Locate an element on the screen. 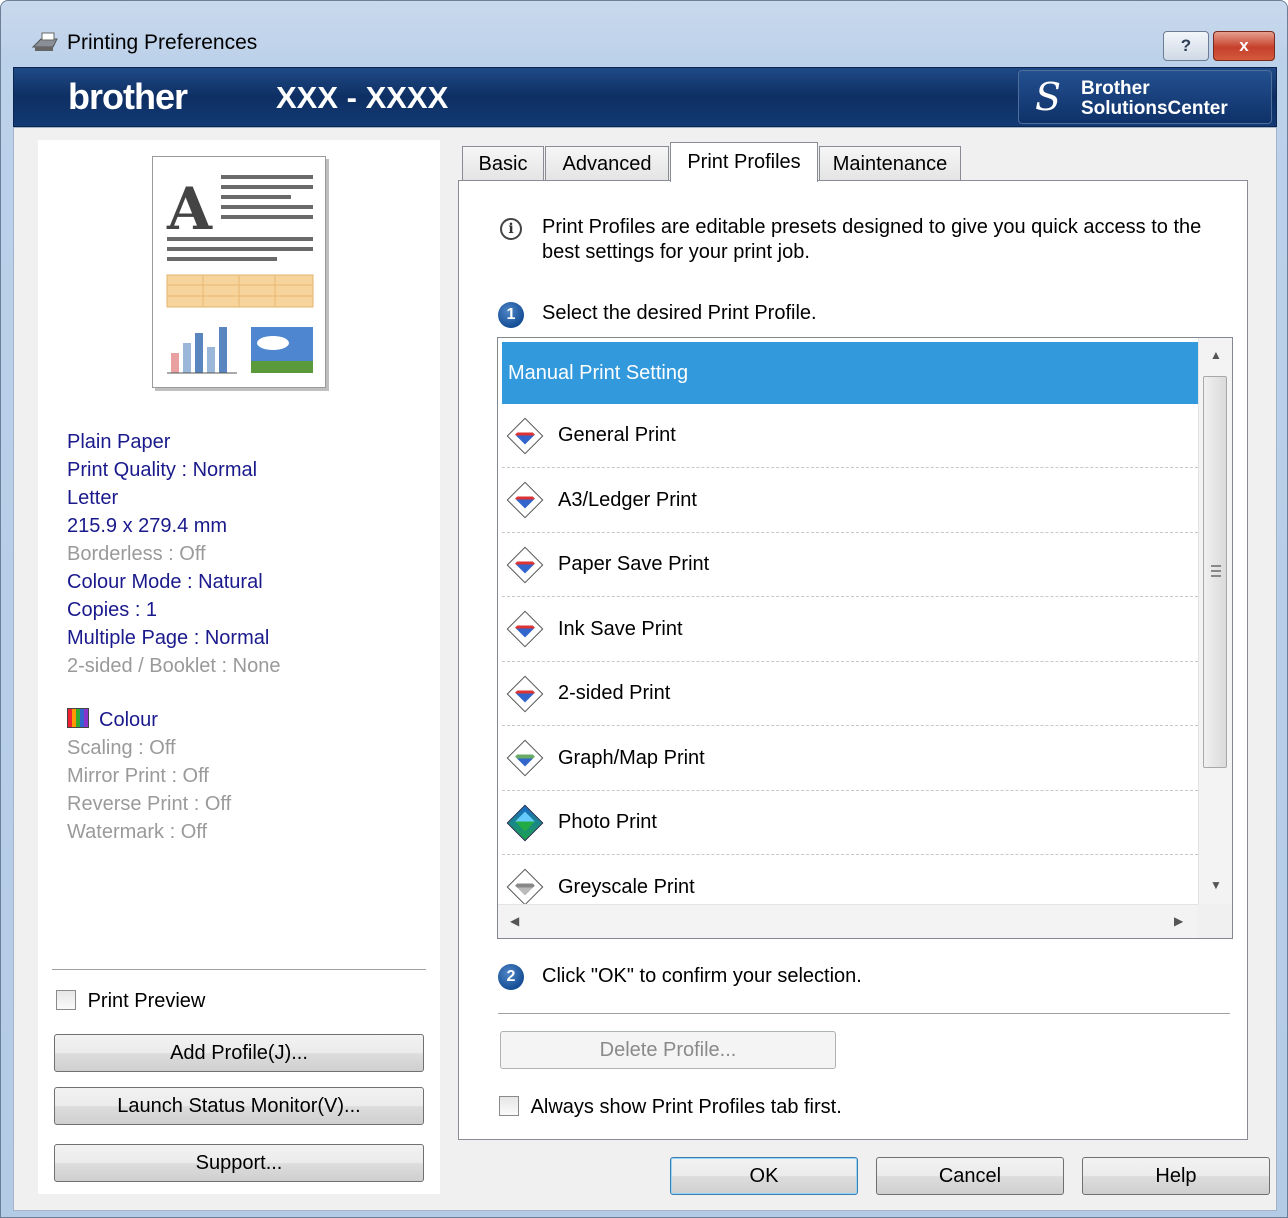  grip-icon is located at coordinates (1216, 571).